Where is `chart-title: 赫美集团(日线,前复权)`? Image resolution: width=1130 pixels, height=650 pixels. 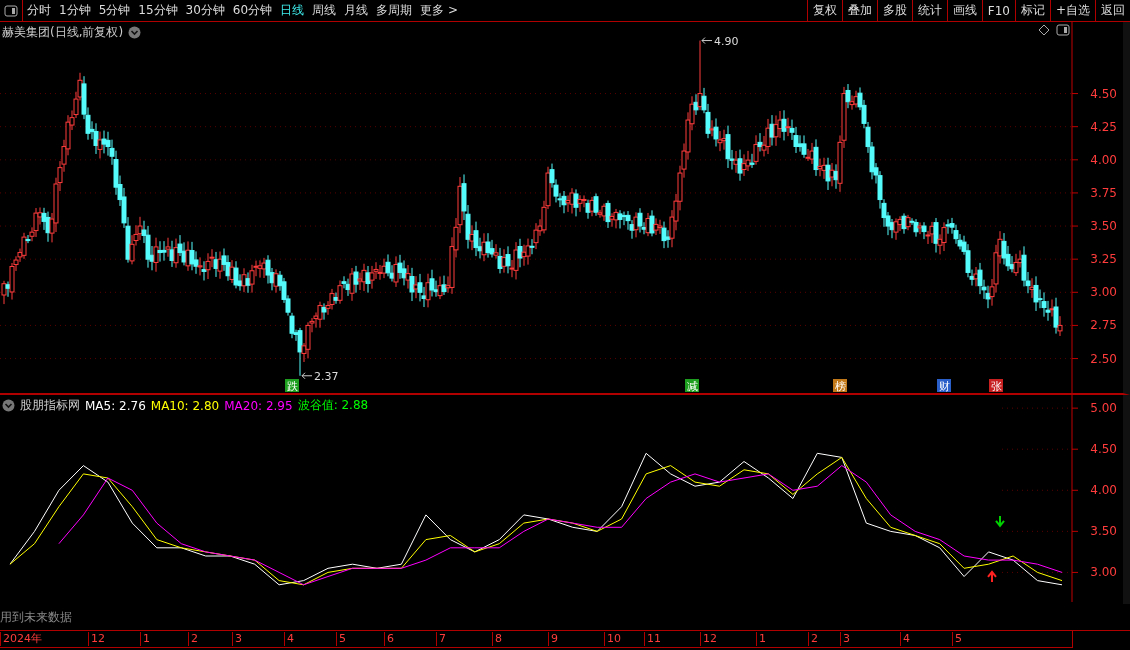
chart-title: 赫美集团(日线,前复权) is located at coordinates (63, 32).